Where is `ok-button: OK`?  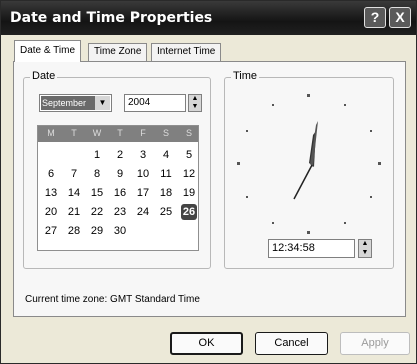
ok-button: OK is located at coordinates (206, 343).